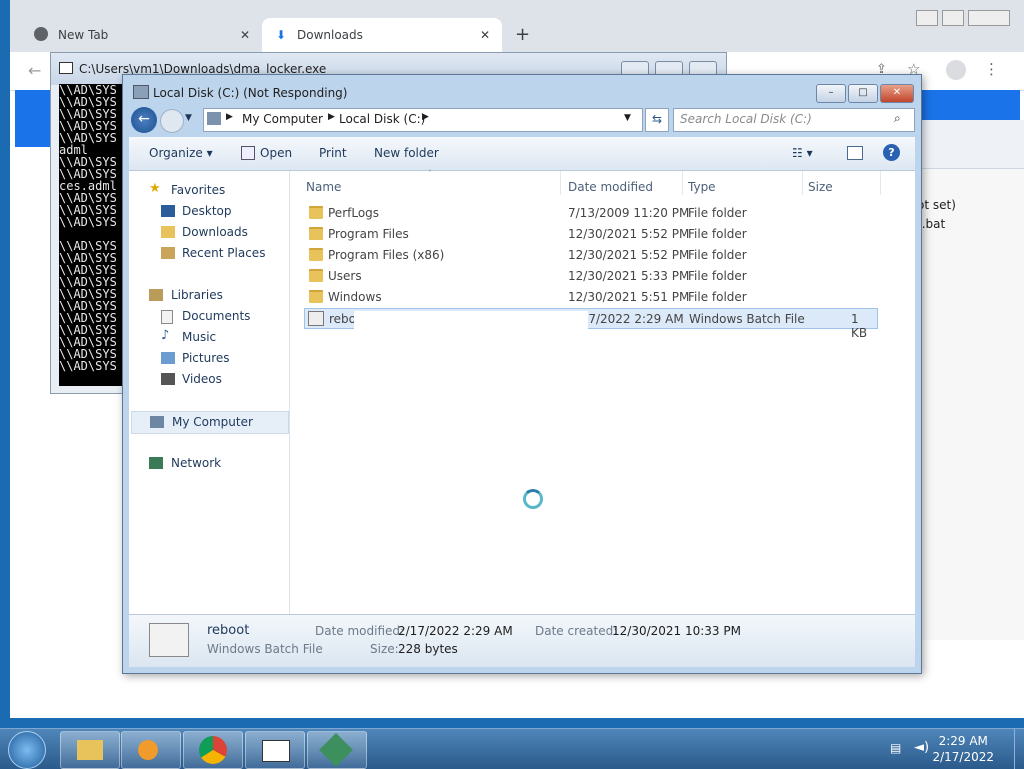  I want to click on open-icon, so click(248, 153).